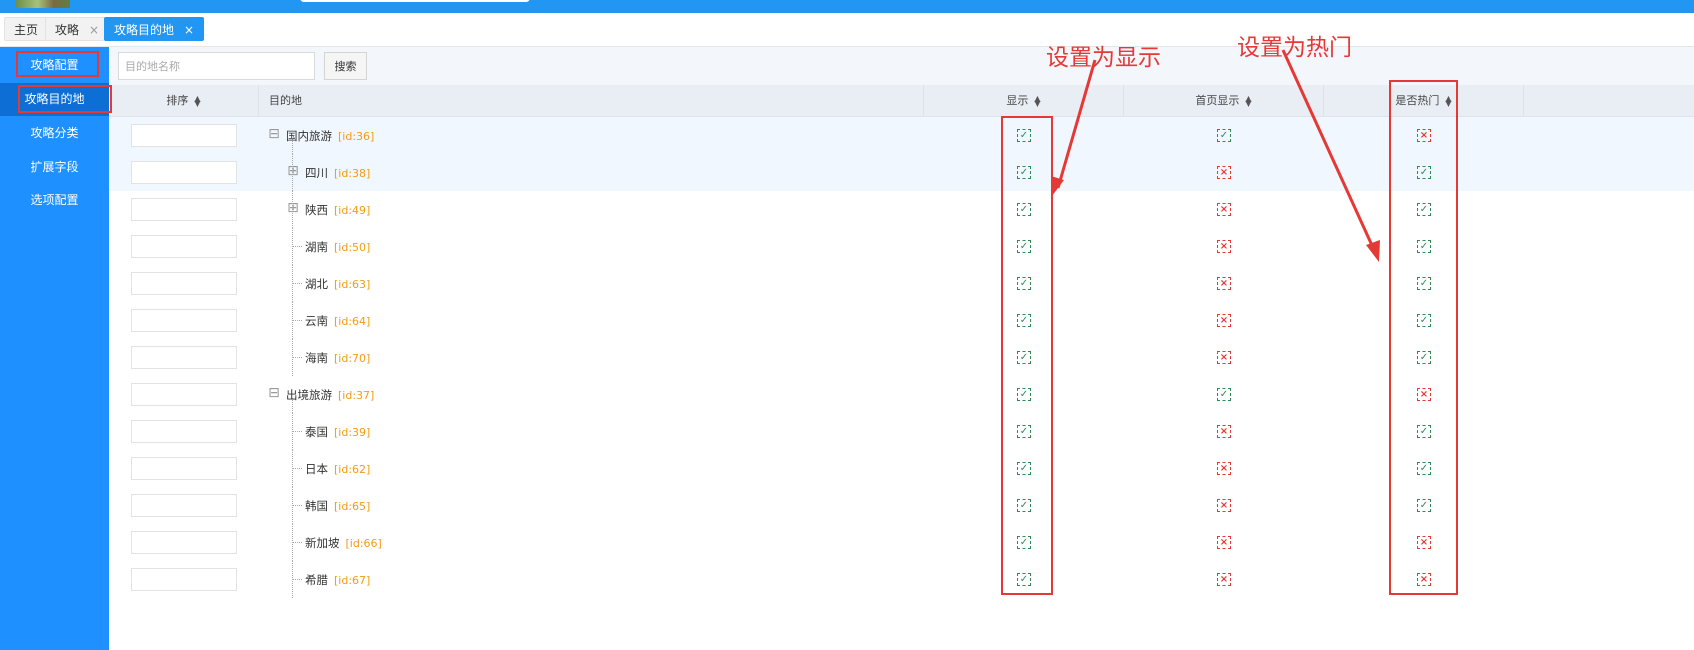 The height and width of the screenshot is (650, 1694). I want to click on destination-name: 新加坡 [id:66], so click(343, 543).